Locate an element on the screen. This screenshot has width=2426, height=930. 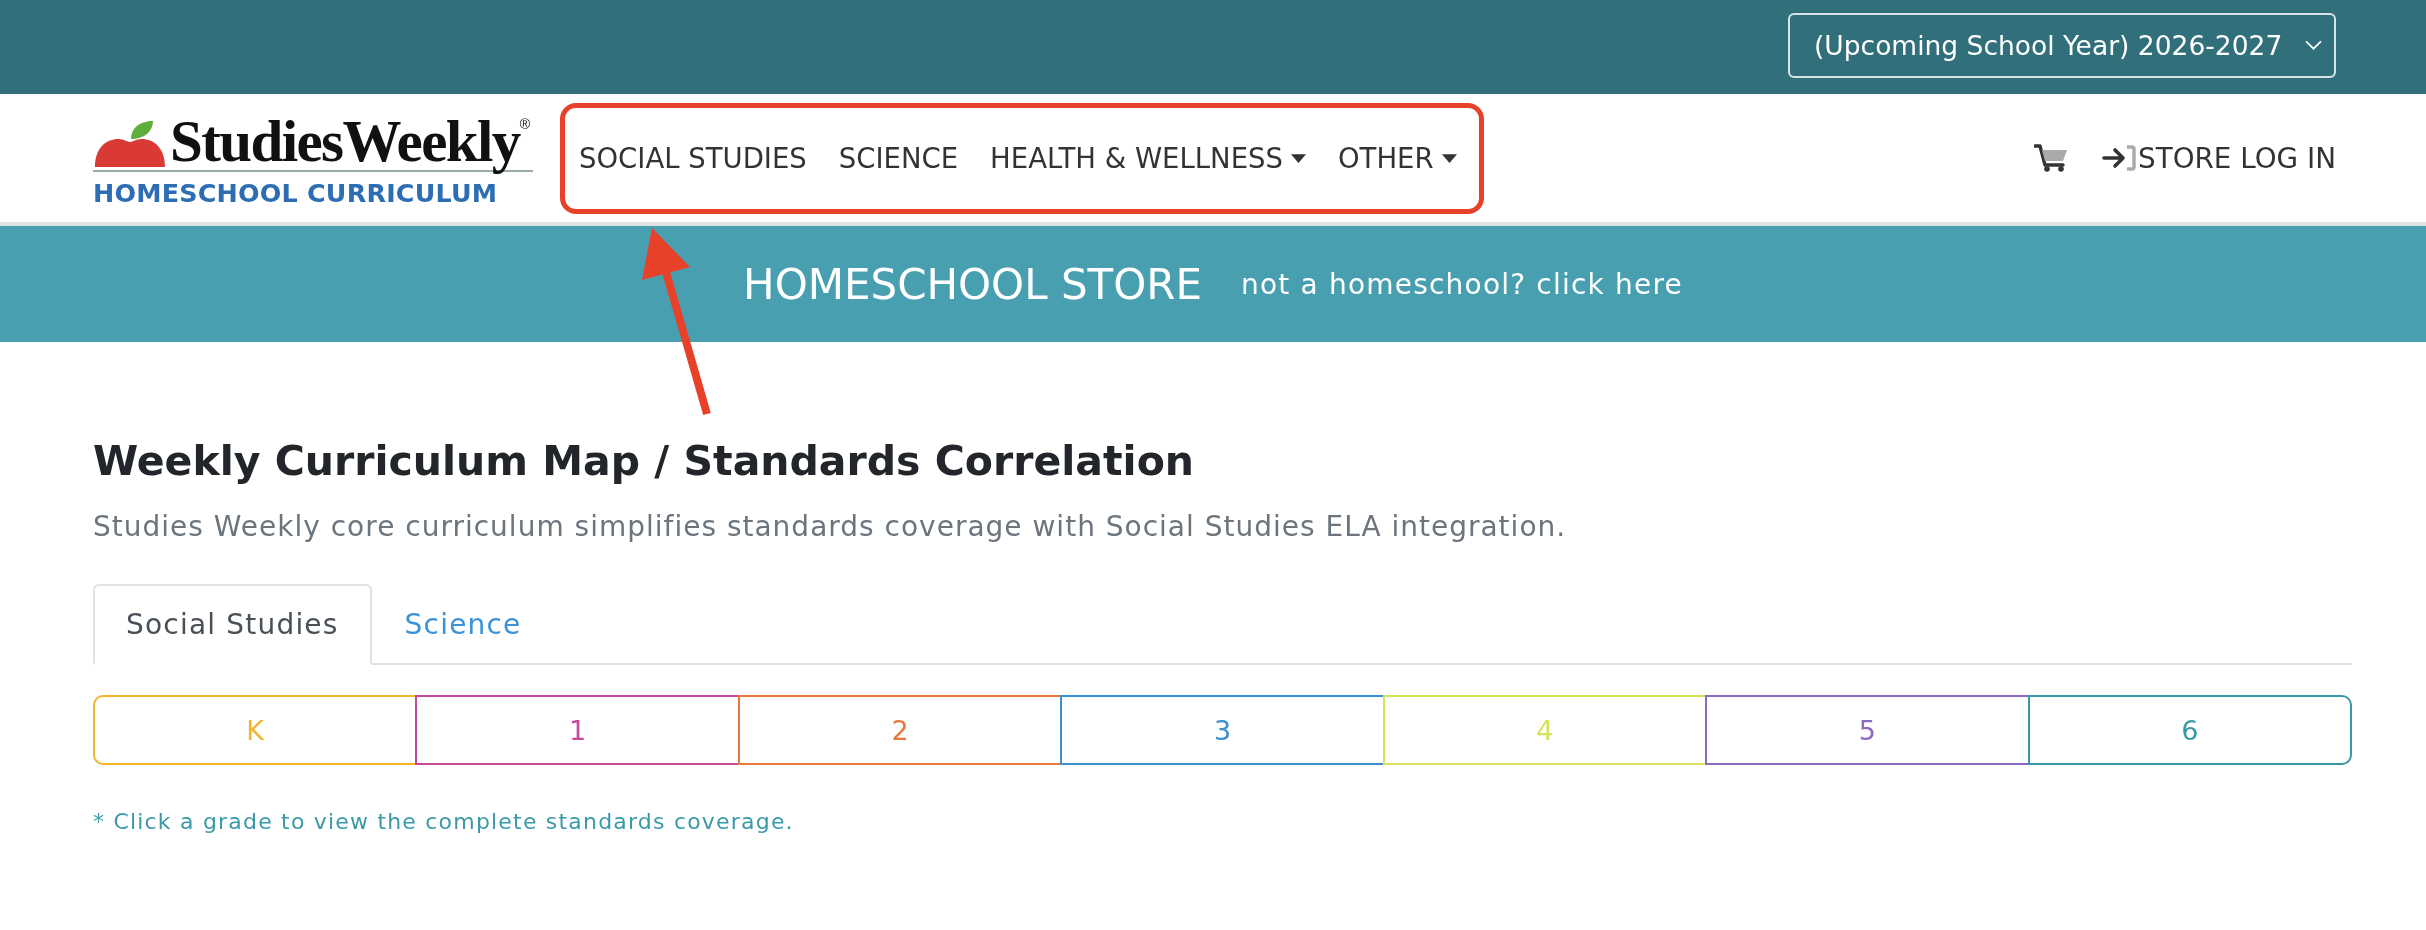
apple-logo-icon is located at coordinates (130, 143).